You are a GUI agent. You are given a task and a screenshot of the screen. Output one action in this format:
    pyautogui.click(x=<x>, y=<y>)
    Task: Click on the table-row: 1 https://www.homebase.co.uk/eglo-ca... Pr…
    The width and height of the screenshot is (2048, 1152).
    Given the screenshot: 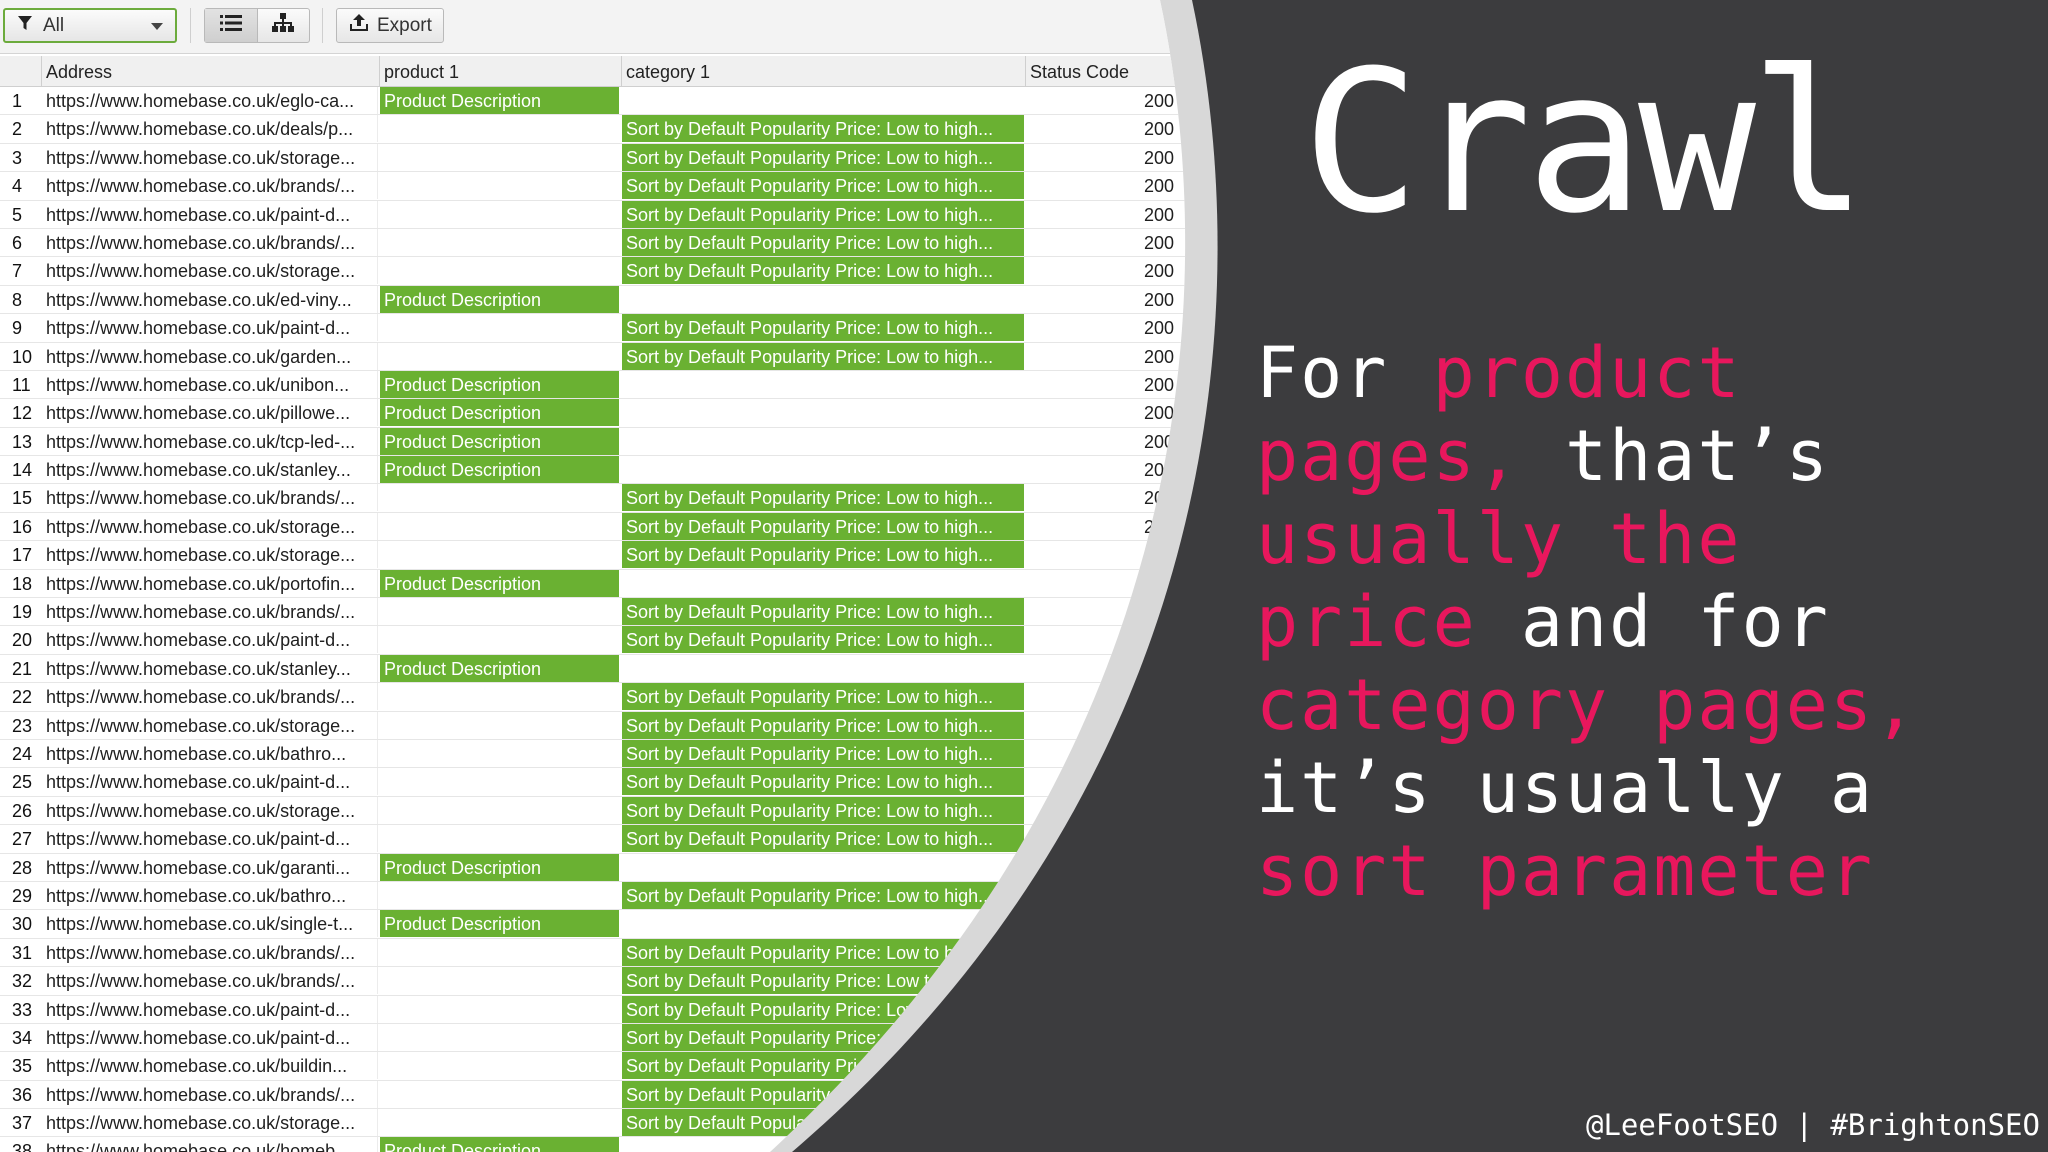 What is the action you would take?
    pyautogui.click(x=650, y=101)
    